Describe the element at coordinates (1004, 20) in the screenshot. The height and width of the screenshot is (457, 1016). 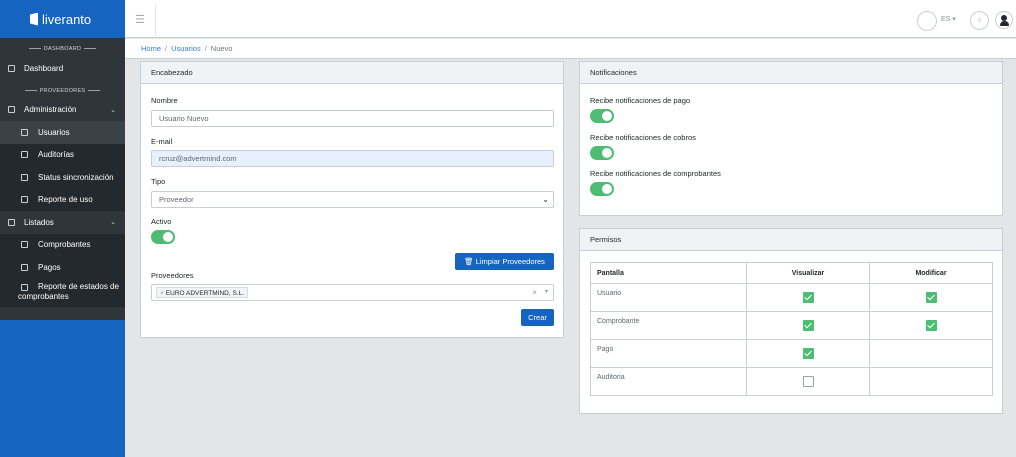
I see `user-avatar-icon` at that location.